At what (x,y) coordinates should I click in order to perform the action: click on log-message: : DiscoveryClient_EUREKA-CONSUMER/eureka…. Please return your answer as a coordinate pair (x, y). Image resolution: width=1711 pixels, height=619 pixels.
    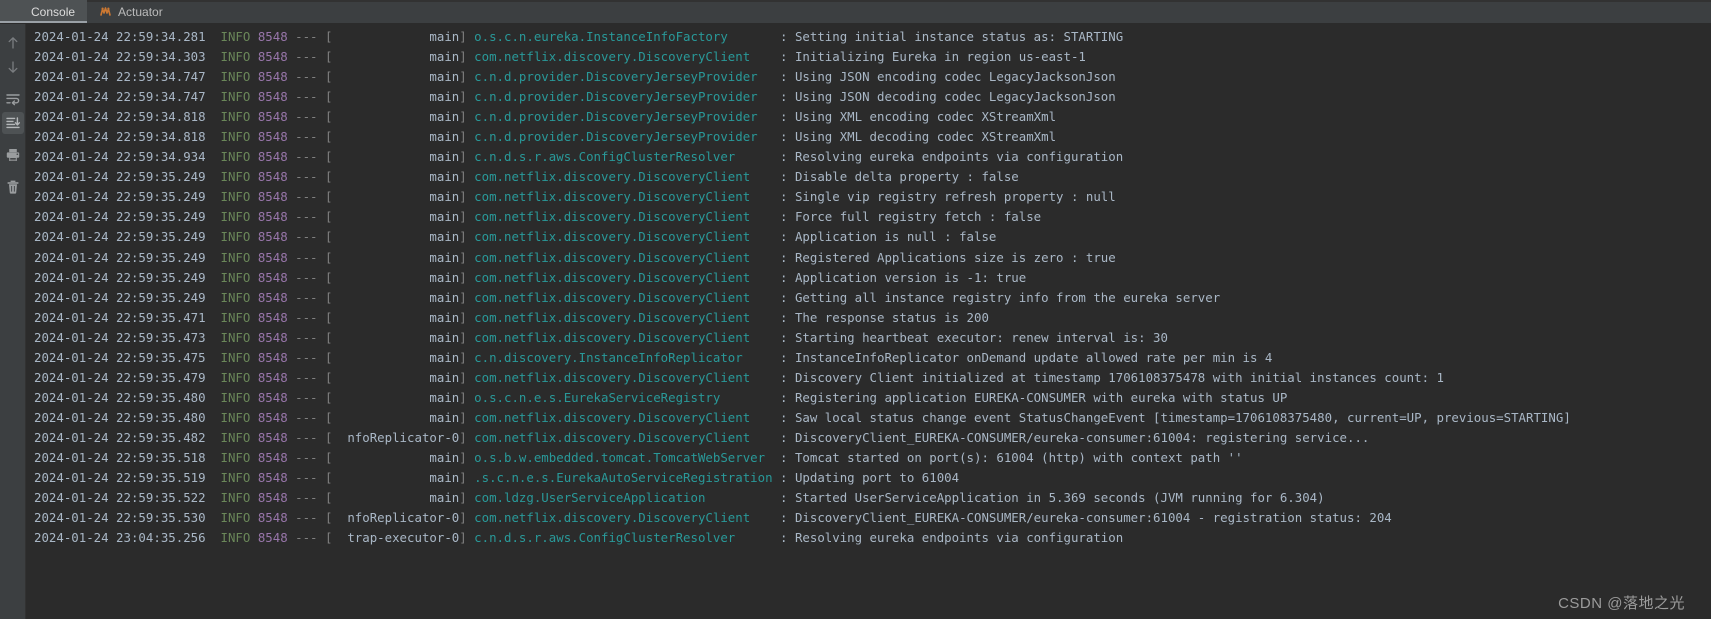
    Looking at the image, I should click on (1082, 518).